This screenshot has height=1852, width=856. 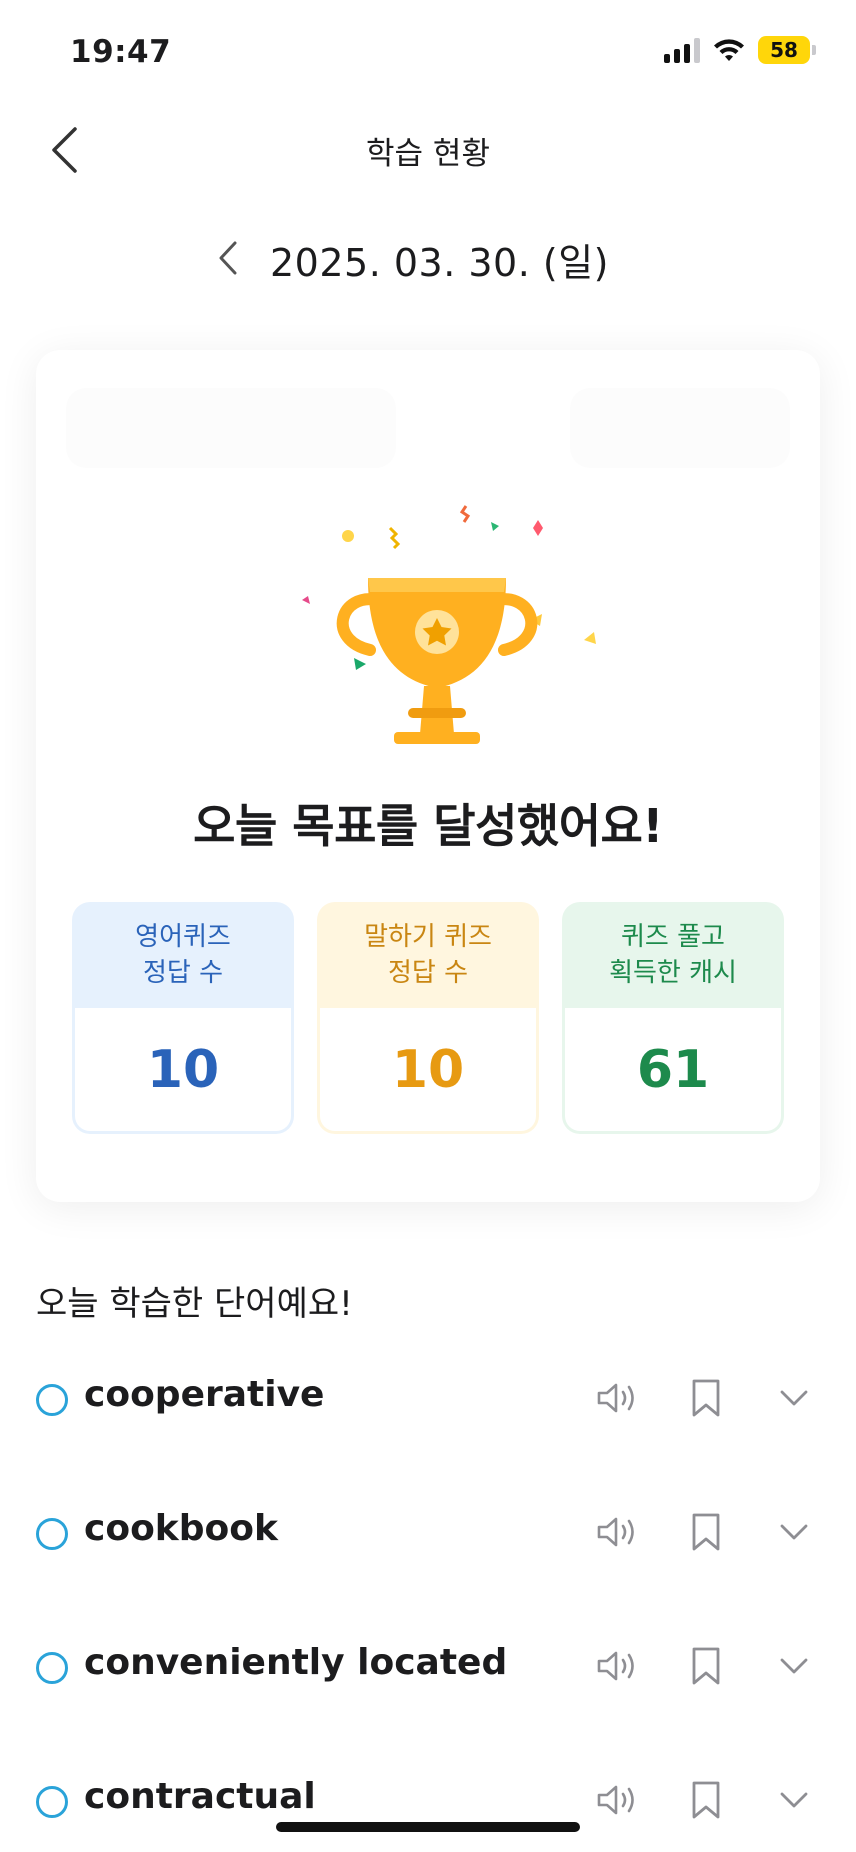 What do you see at coordinates (428, 1547) in the screenshot?
I see `list-item: cookbook` at bounding box center [428, 1547].